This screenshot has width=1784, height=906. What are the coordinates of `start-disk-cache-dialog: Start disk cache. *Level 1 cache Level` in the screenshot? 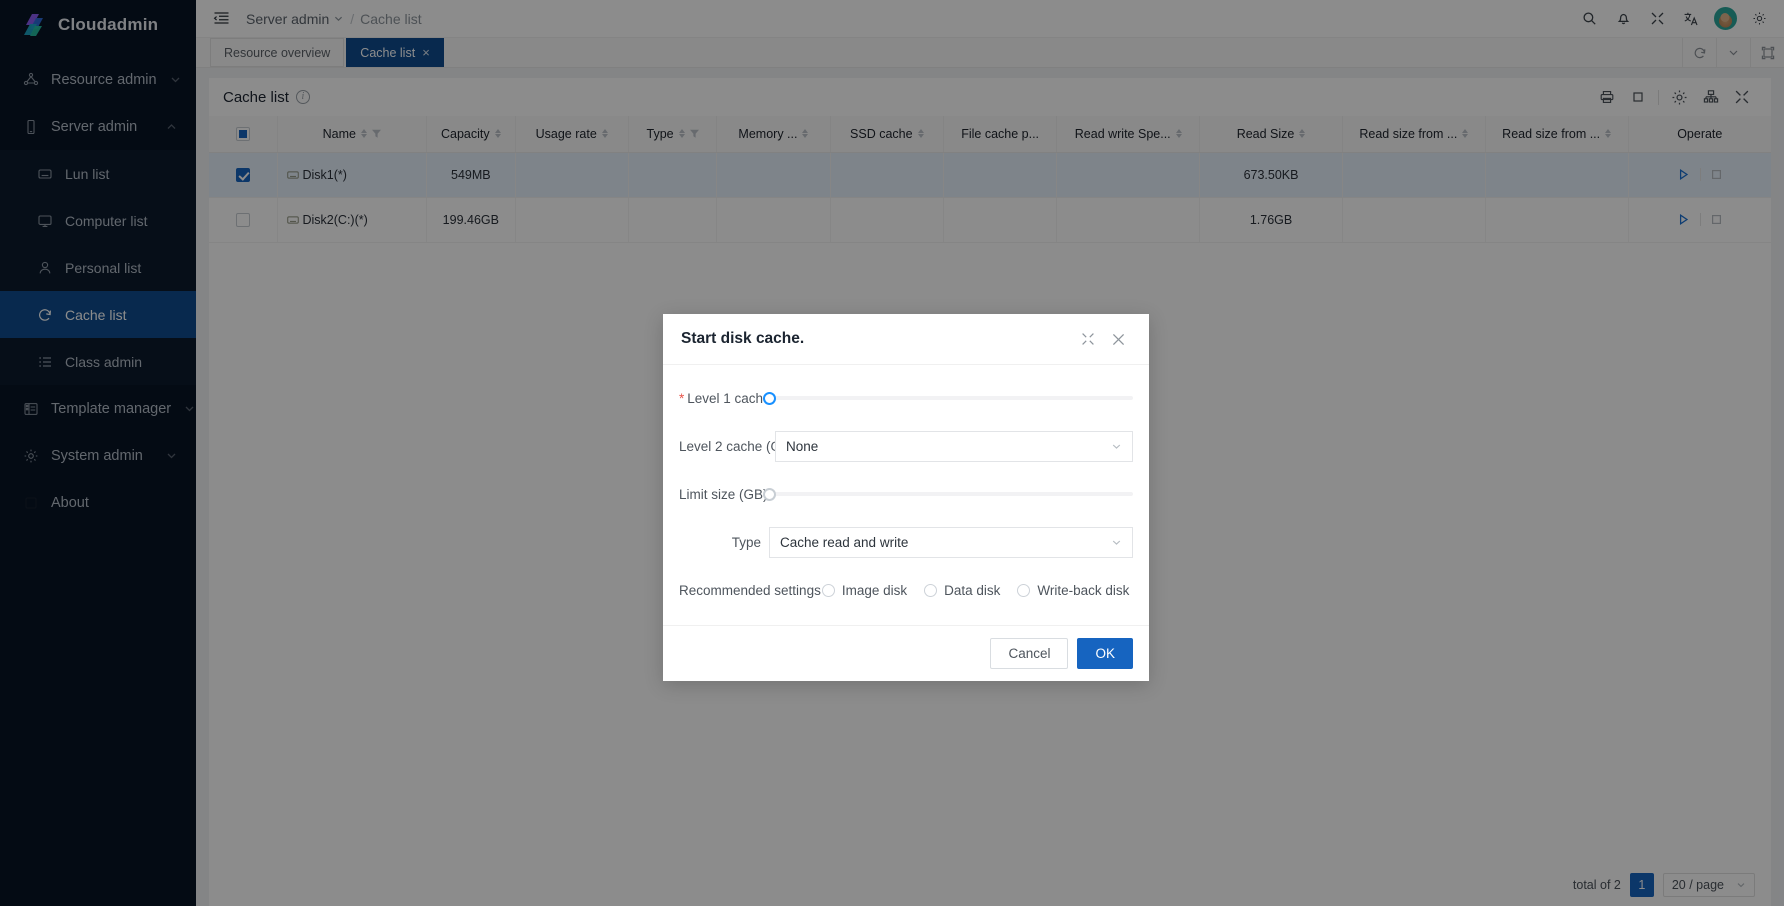 It's located at (906, 497).